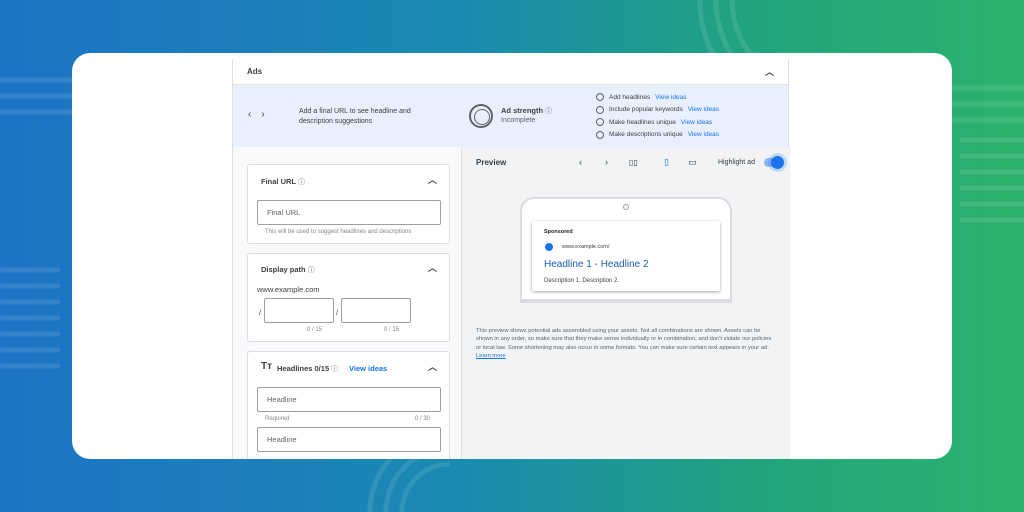 This screenshot has height=512, width=1024. I want to click on display-path-title: Display path ⓘ, so click(288, 269).